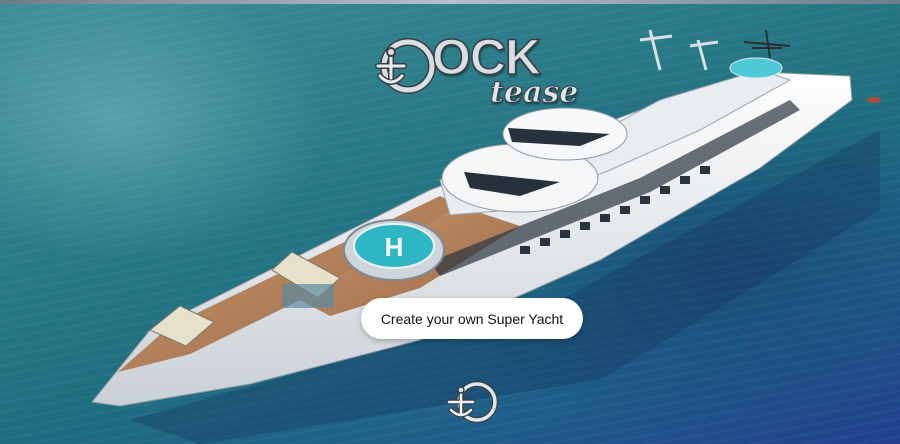  Describe the element at coordinates (472, 402) in the screenshot. I see `bottom-anchor-icon` at that location.